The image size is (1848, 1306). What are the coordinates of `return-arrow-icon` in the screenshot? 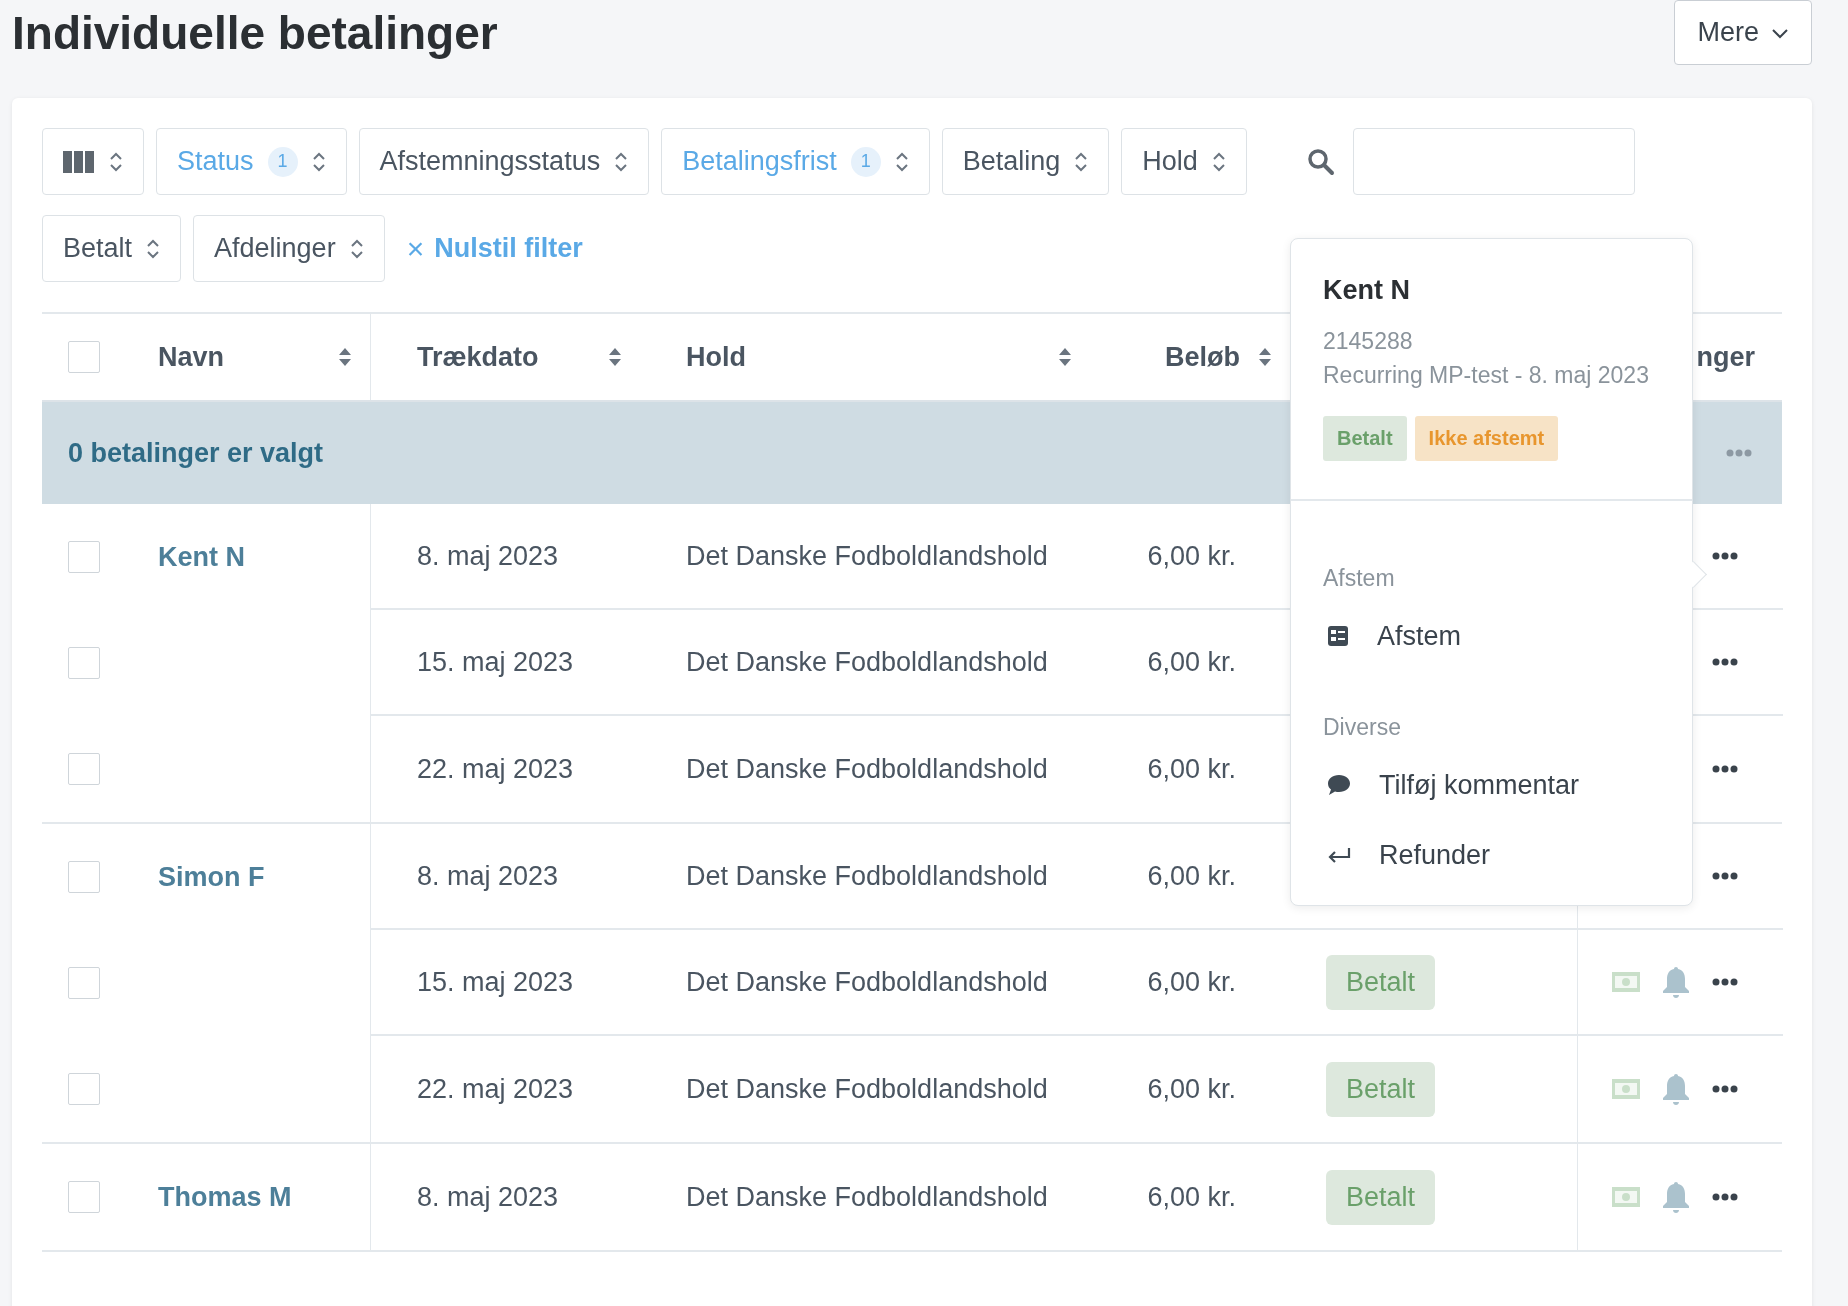 It's located at (1339, 855).